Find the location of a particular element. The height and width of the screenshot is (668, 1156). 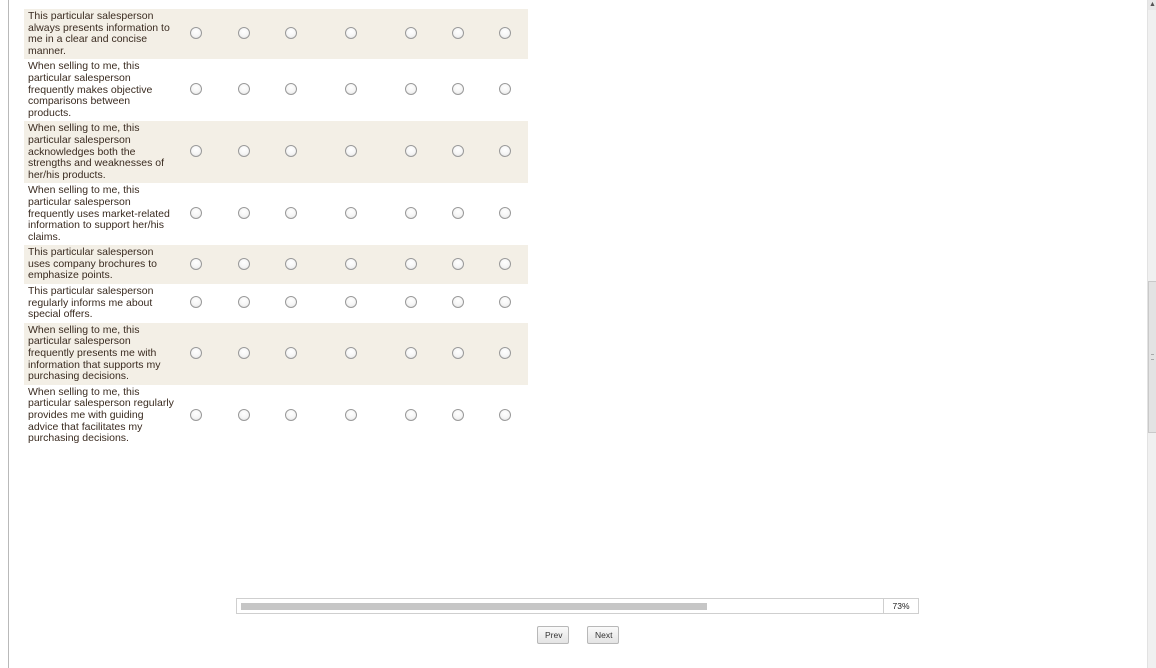

chevron-up-icon: ▲ is located at coordinates (1152, 5).